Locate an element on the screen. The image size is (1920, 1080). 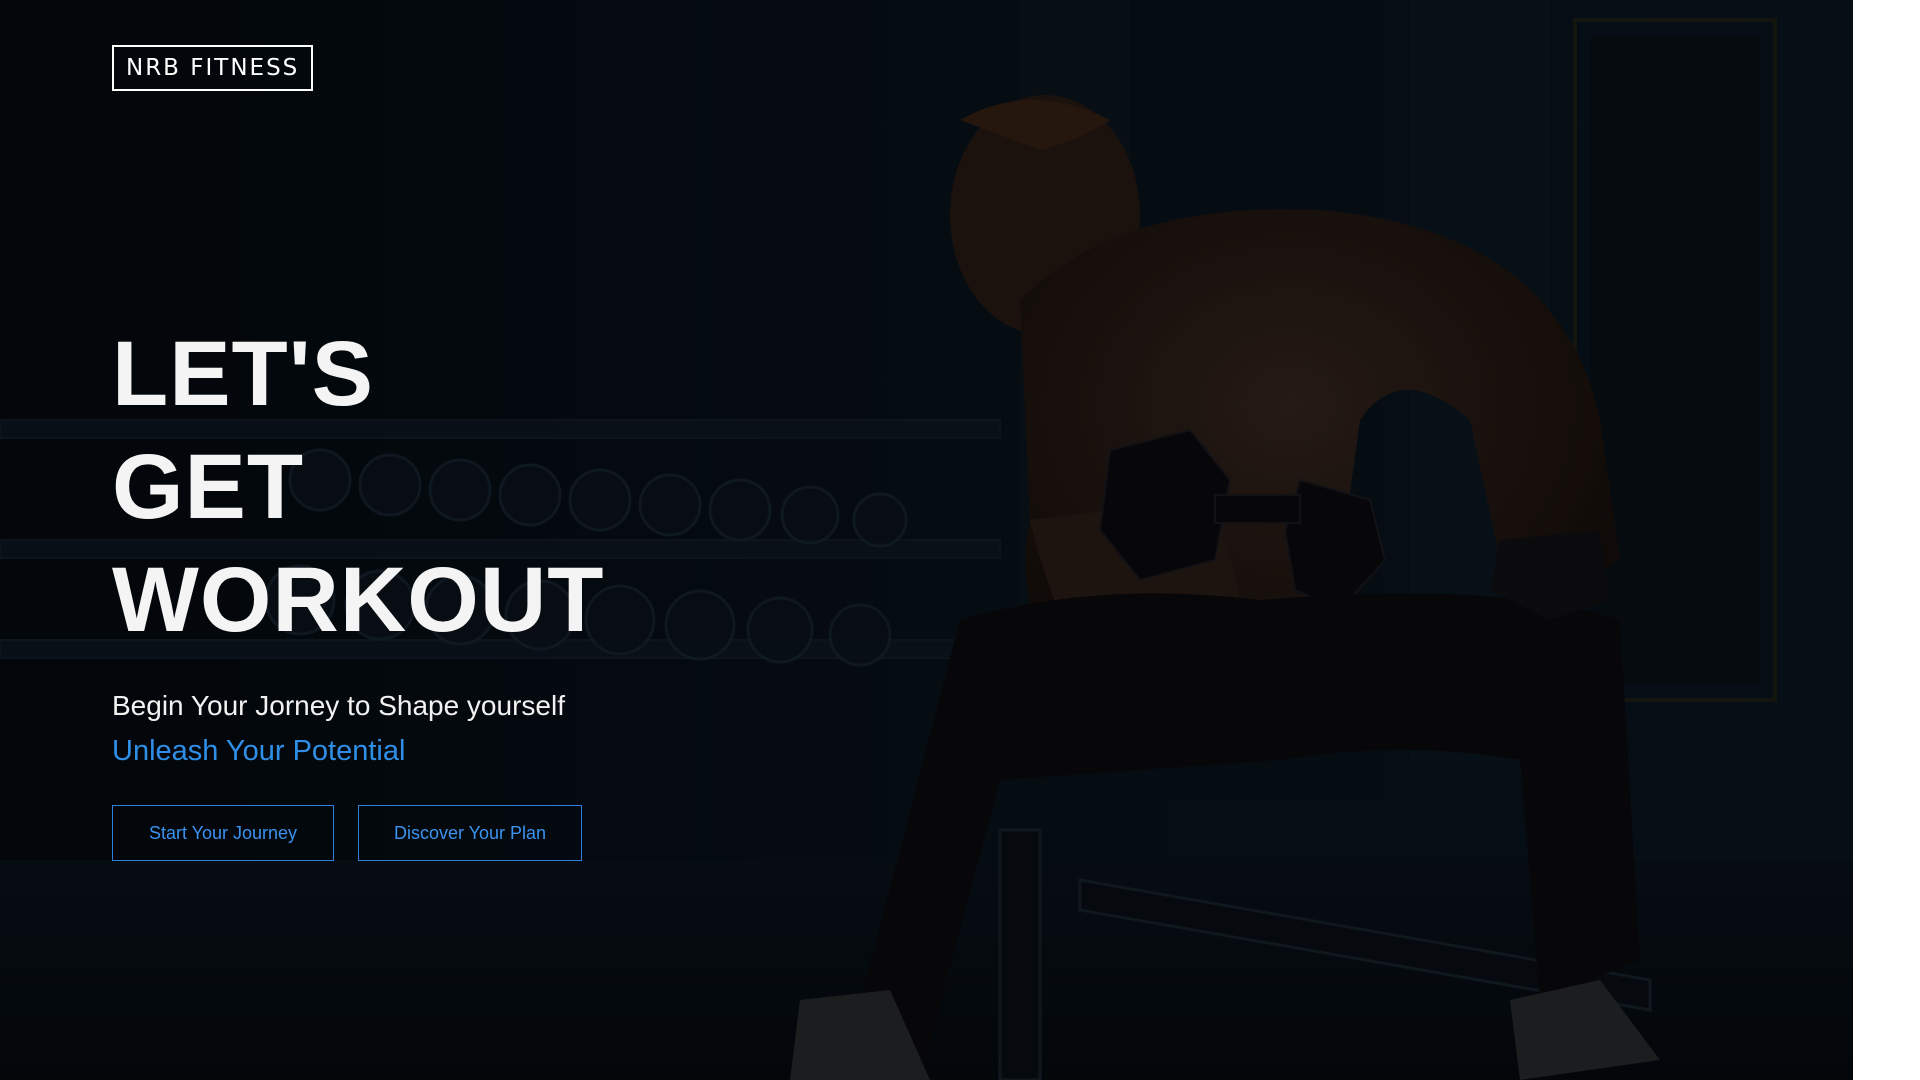
headline-line-2: GET is located at coordinates (208, 487).